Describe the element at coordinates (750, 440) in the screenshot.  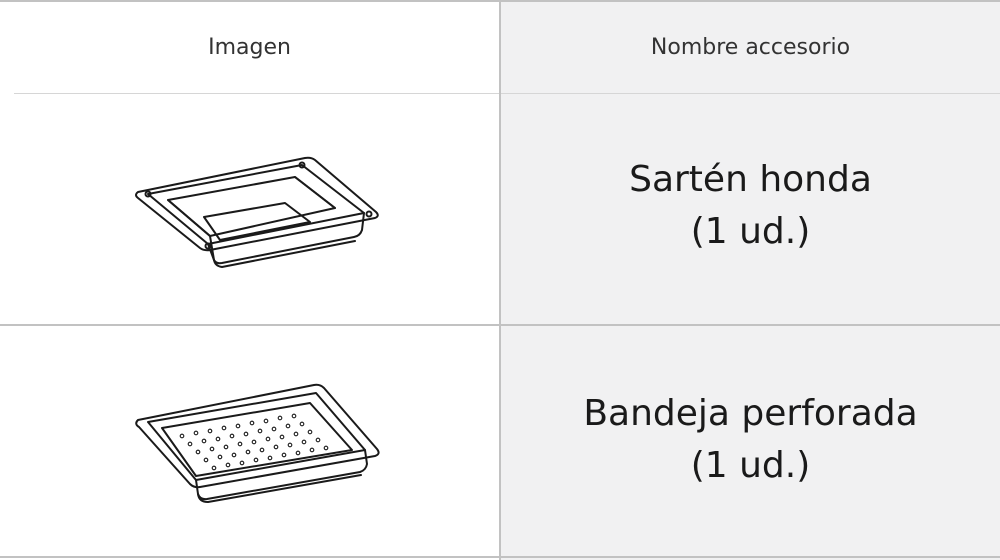
I see `row-2-name: Bandeja perforada (1 ud.)` at that location.